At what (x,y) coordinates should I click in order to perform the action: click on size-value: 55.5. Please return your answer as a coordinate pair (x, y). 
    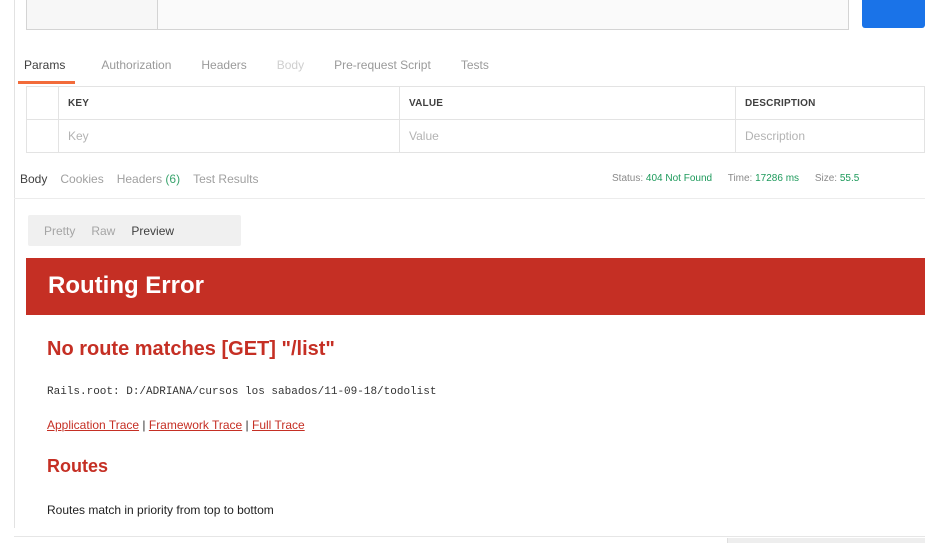
    Looking at the image, I should click on (849, 178).